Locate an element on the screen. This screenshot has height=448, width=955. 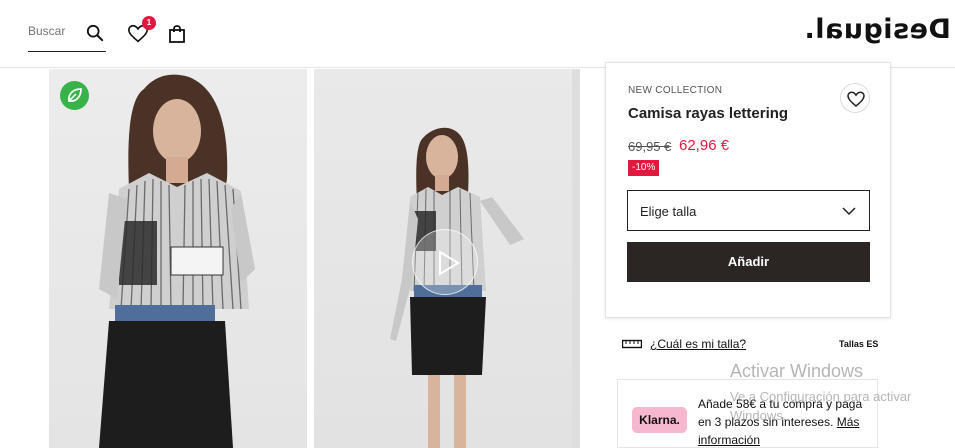
search-icon is located at coordinates (95, 33).